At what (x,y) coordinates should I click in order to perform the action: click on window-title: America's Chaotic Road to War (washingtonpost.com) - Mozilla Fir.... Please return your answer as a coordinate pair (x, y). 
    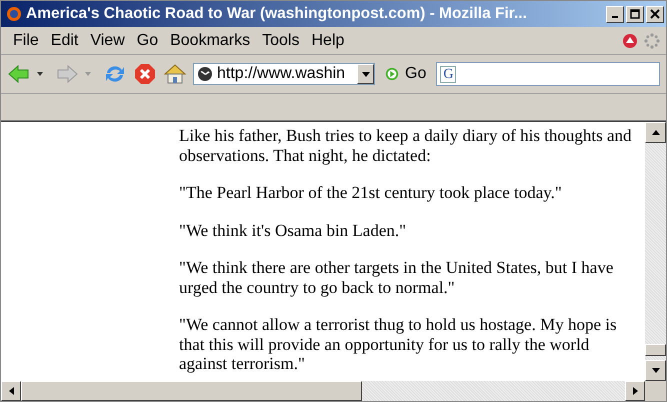
    Looking at the image, I should click on (277, 14).